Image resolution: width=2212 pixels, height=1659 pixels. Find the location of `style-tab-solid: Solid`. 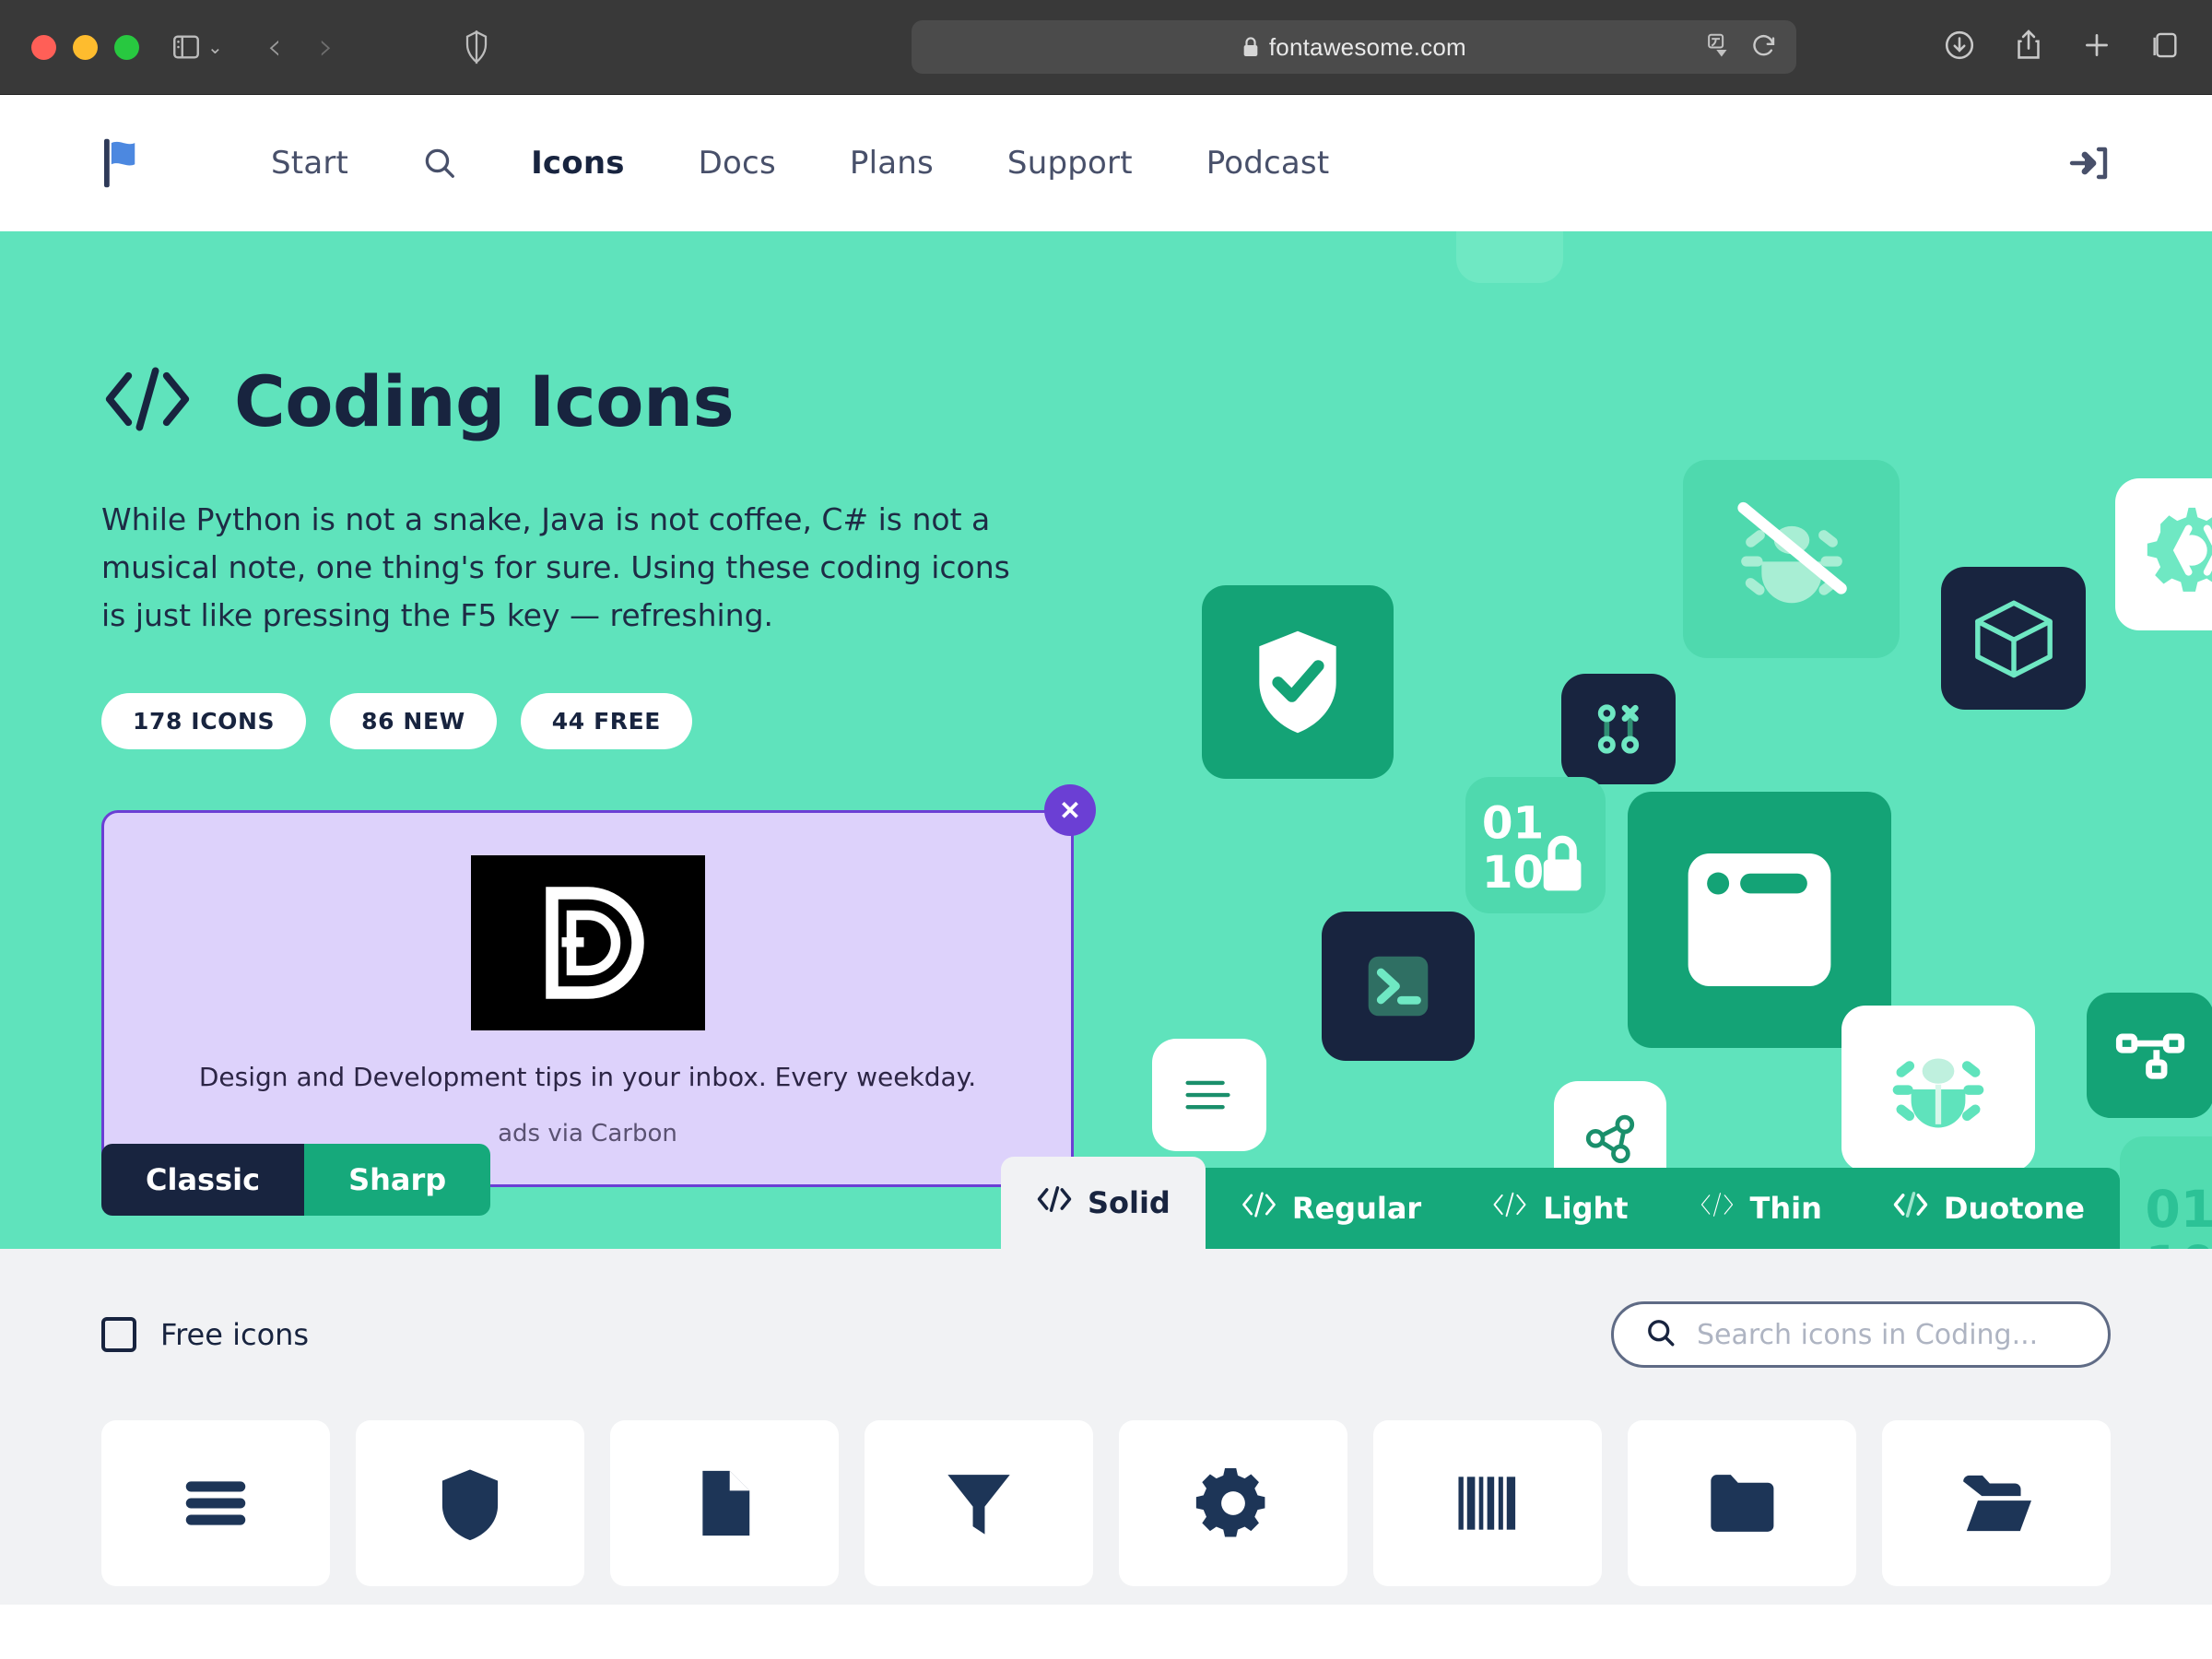

style-tab-solid: Solid is located at coordinates (1103, 1203).